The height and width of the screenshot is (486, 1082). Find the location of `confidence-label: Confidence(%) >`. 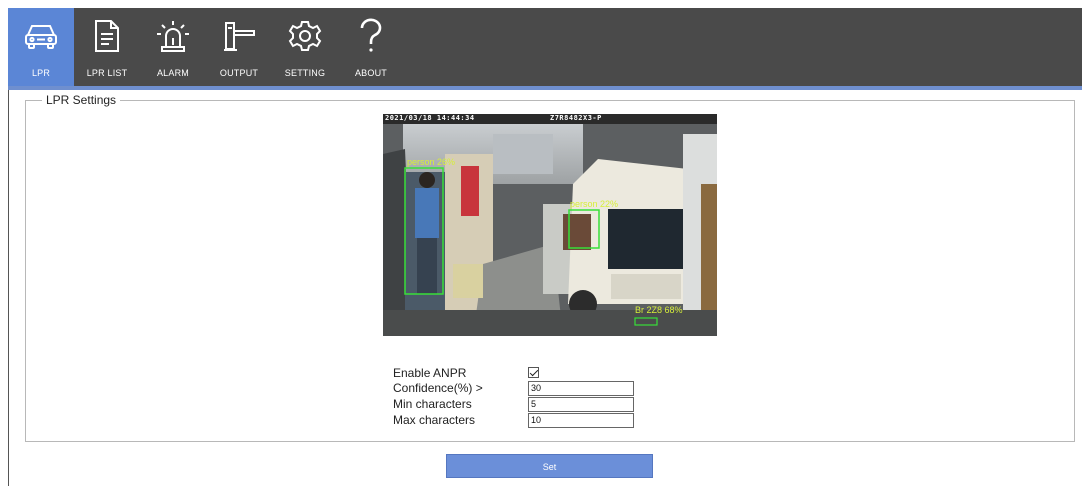

confidence-label: Confidence(%) > is located at coordinates (438, 388).